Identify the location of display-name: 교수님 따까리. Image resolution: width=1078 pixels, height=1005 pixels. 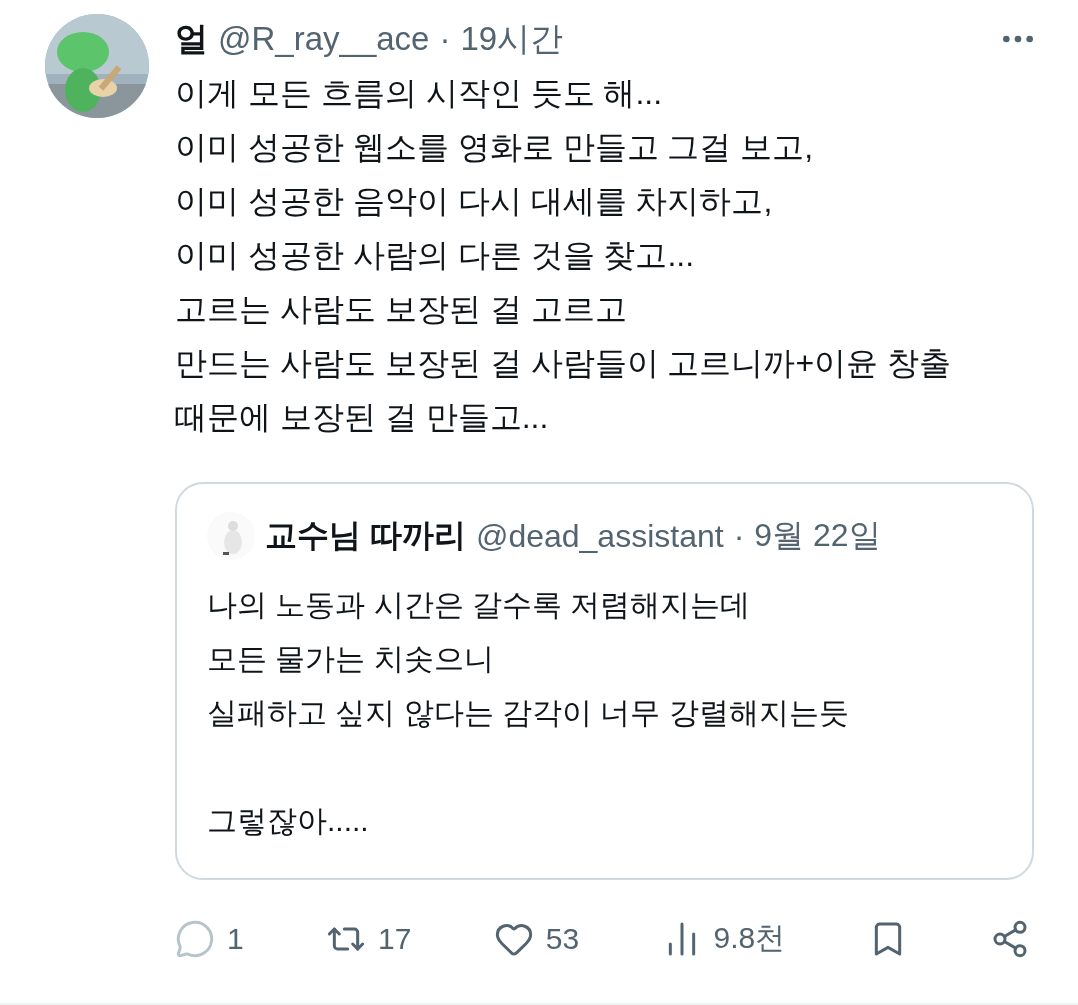
(365, 536).